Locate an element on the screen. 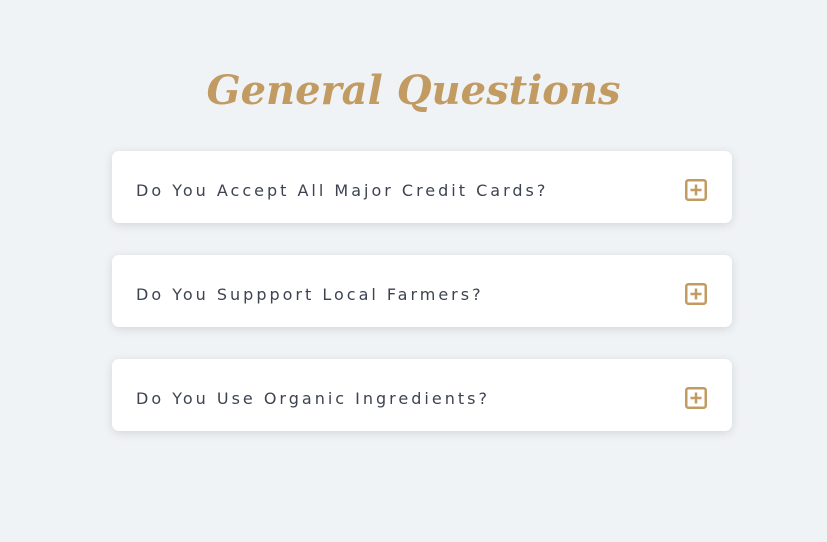 This screenshot has height=542, width=827. faq-item-organic-ingredients: Do You Use Organic Ingredients? is located at coordinates (422, 395).